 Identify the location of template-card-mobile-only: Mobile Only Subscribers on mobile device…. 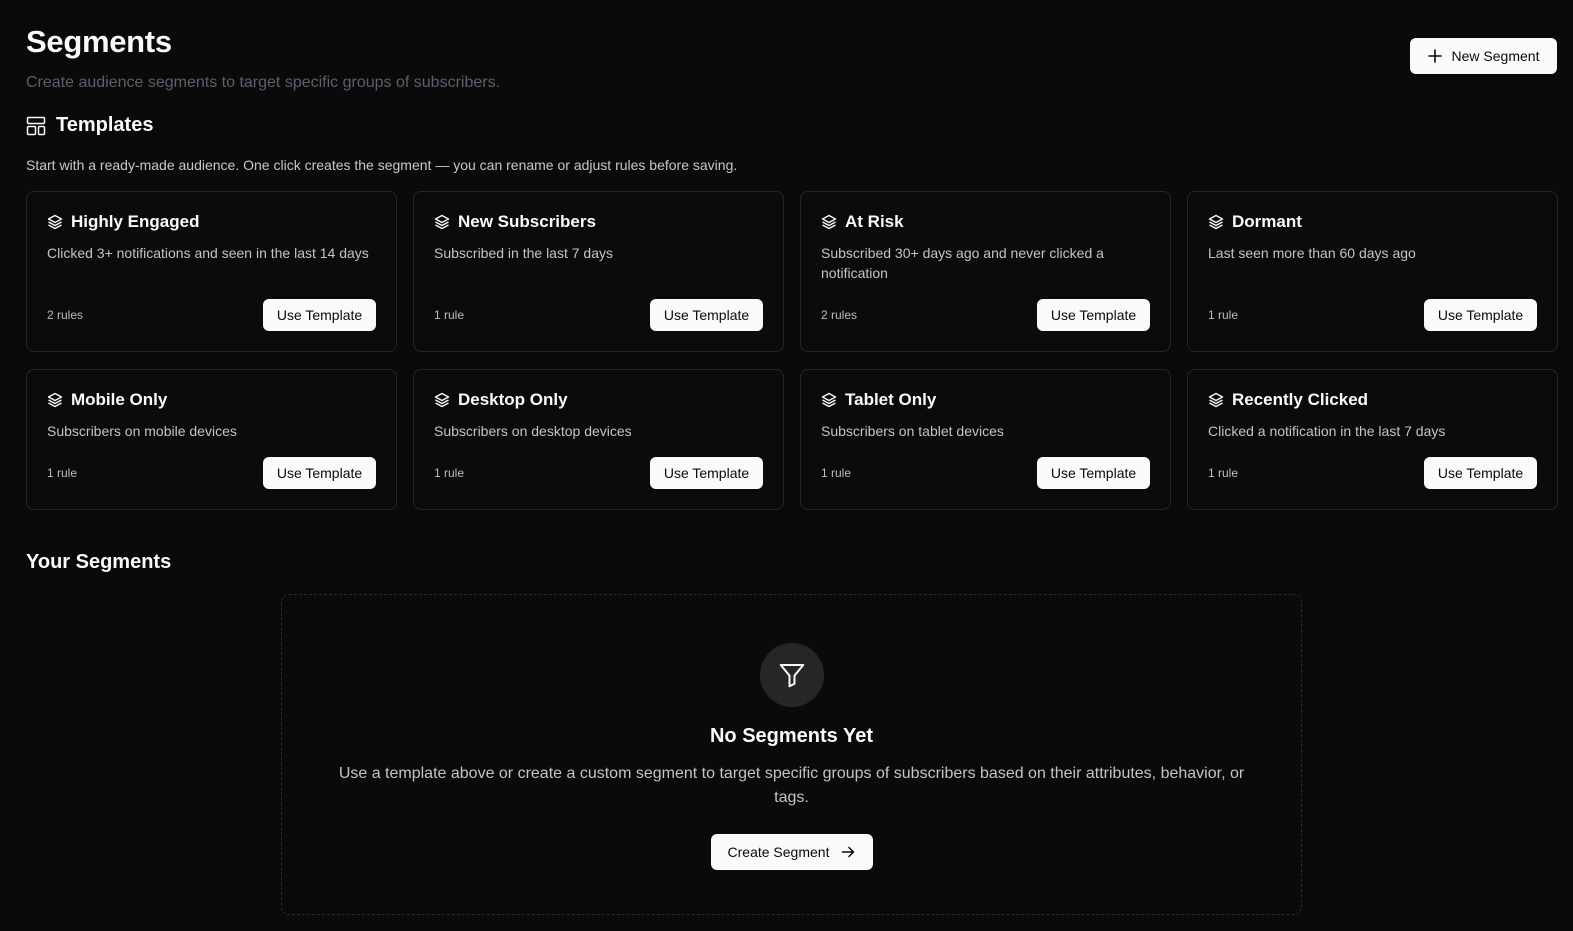
(211, 439).